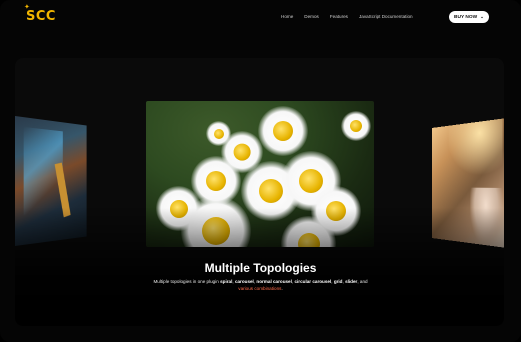  Describe the element at coordinates (466, 17) in the screenshot. I see `buy-now-label: BUY NOW` at that location.